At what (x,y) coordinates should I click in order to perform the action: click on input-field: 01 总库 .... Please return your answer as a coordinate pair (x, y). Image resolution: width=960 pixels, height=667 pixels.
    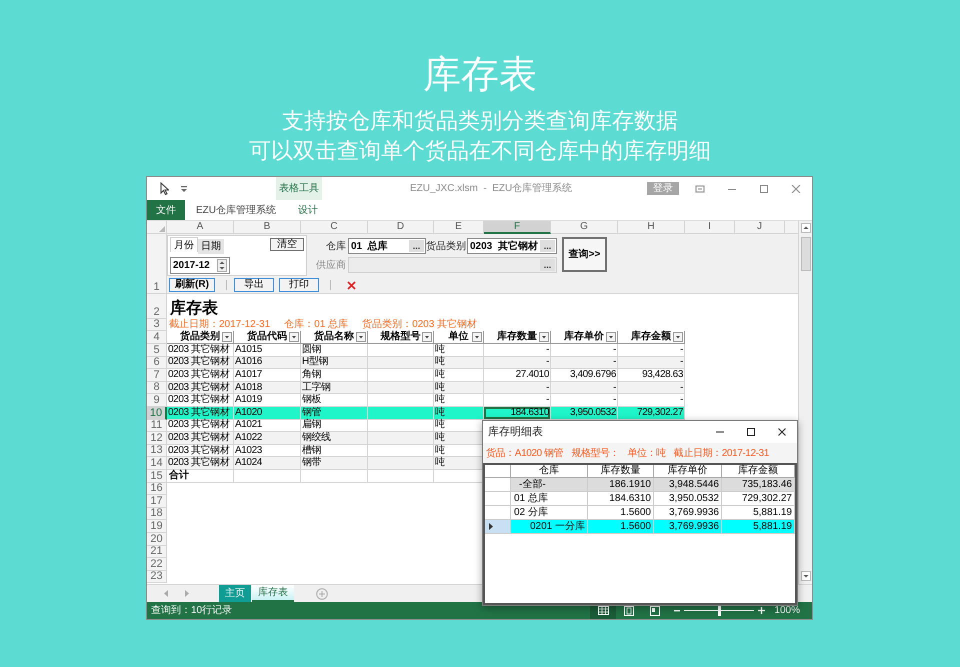
    Looking at the image, I should click on (387, 246).